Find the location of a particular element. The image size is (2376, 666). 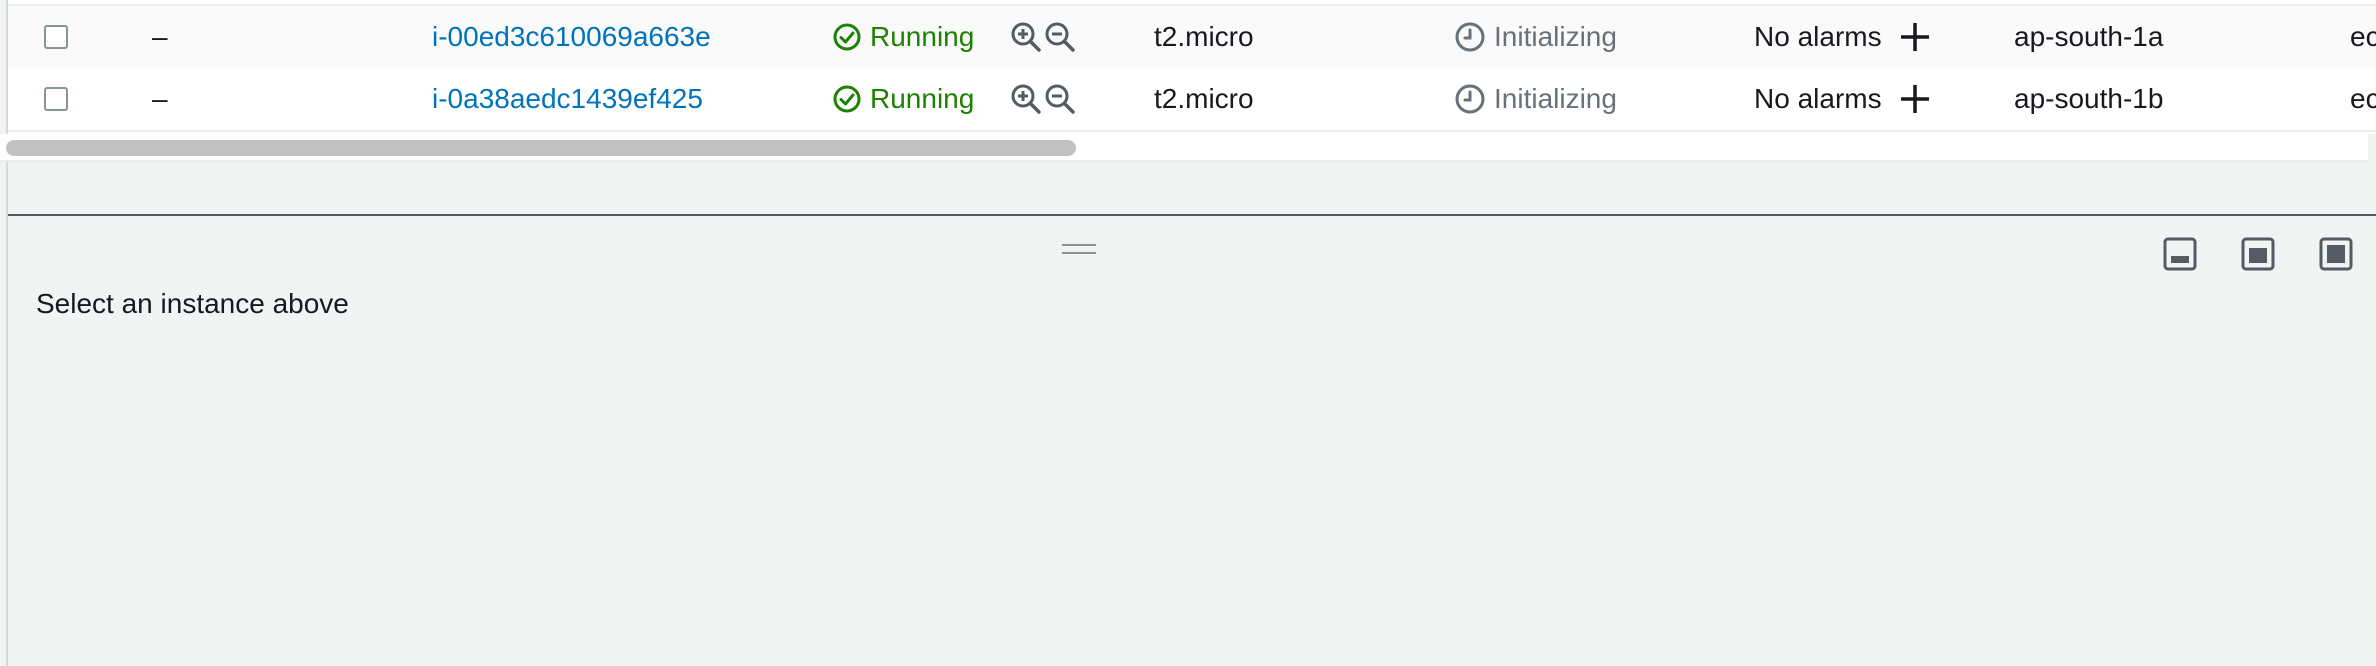

scrollbar-thumb is located at coordinates (541, 148).